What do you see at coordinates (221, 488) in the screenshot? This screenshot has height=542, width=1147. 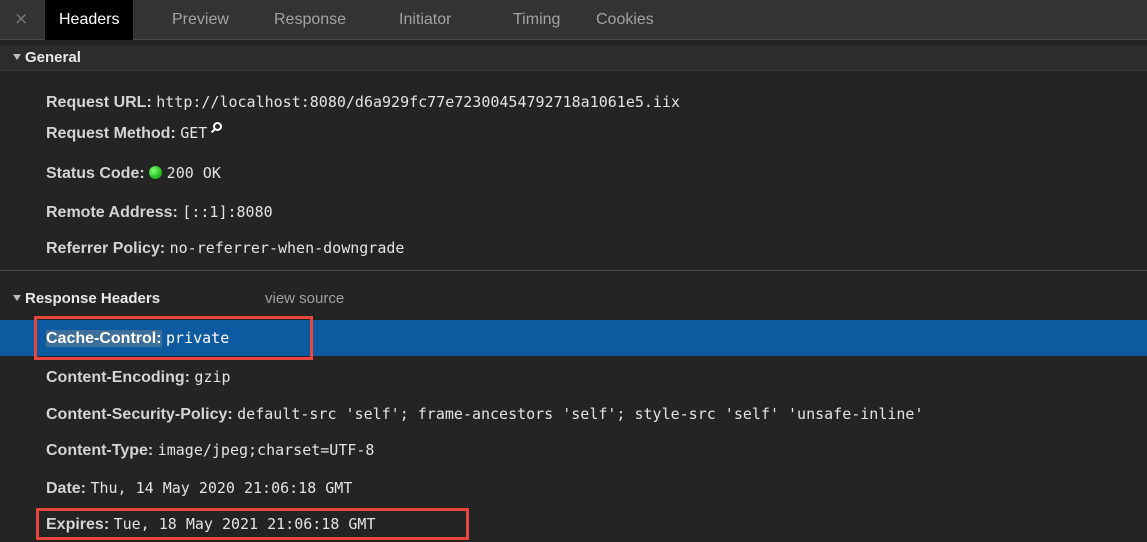 I see `header-value: Thu, 14 May 2020 21:06:18 GMT` at bounding box center [221, 488].